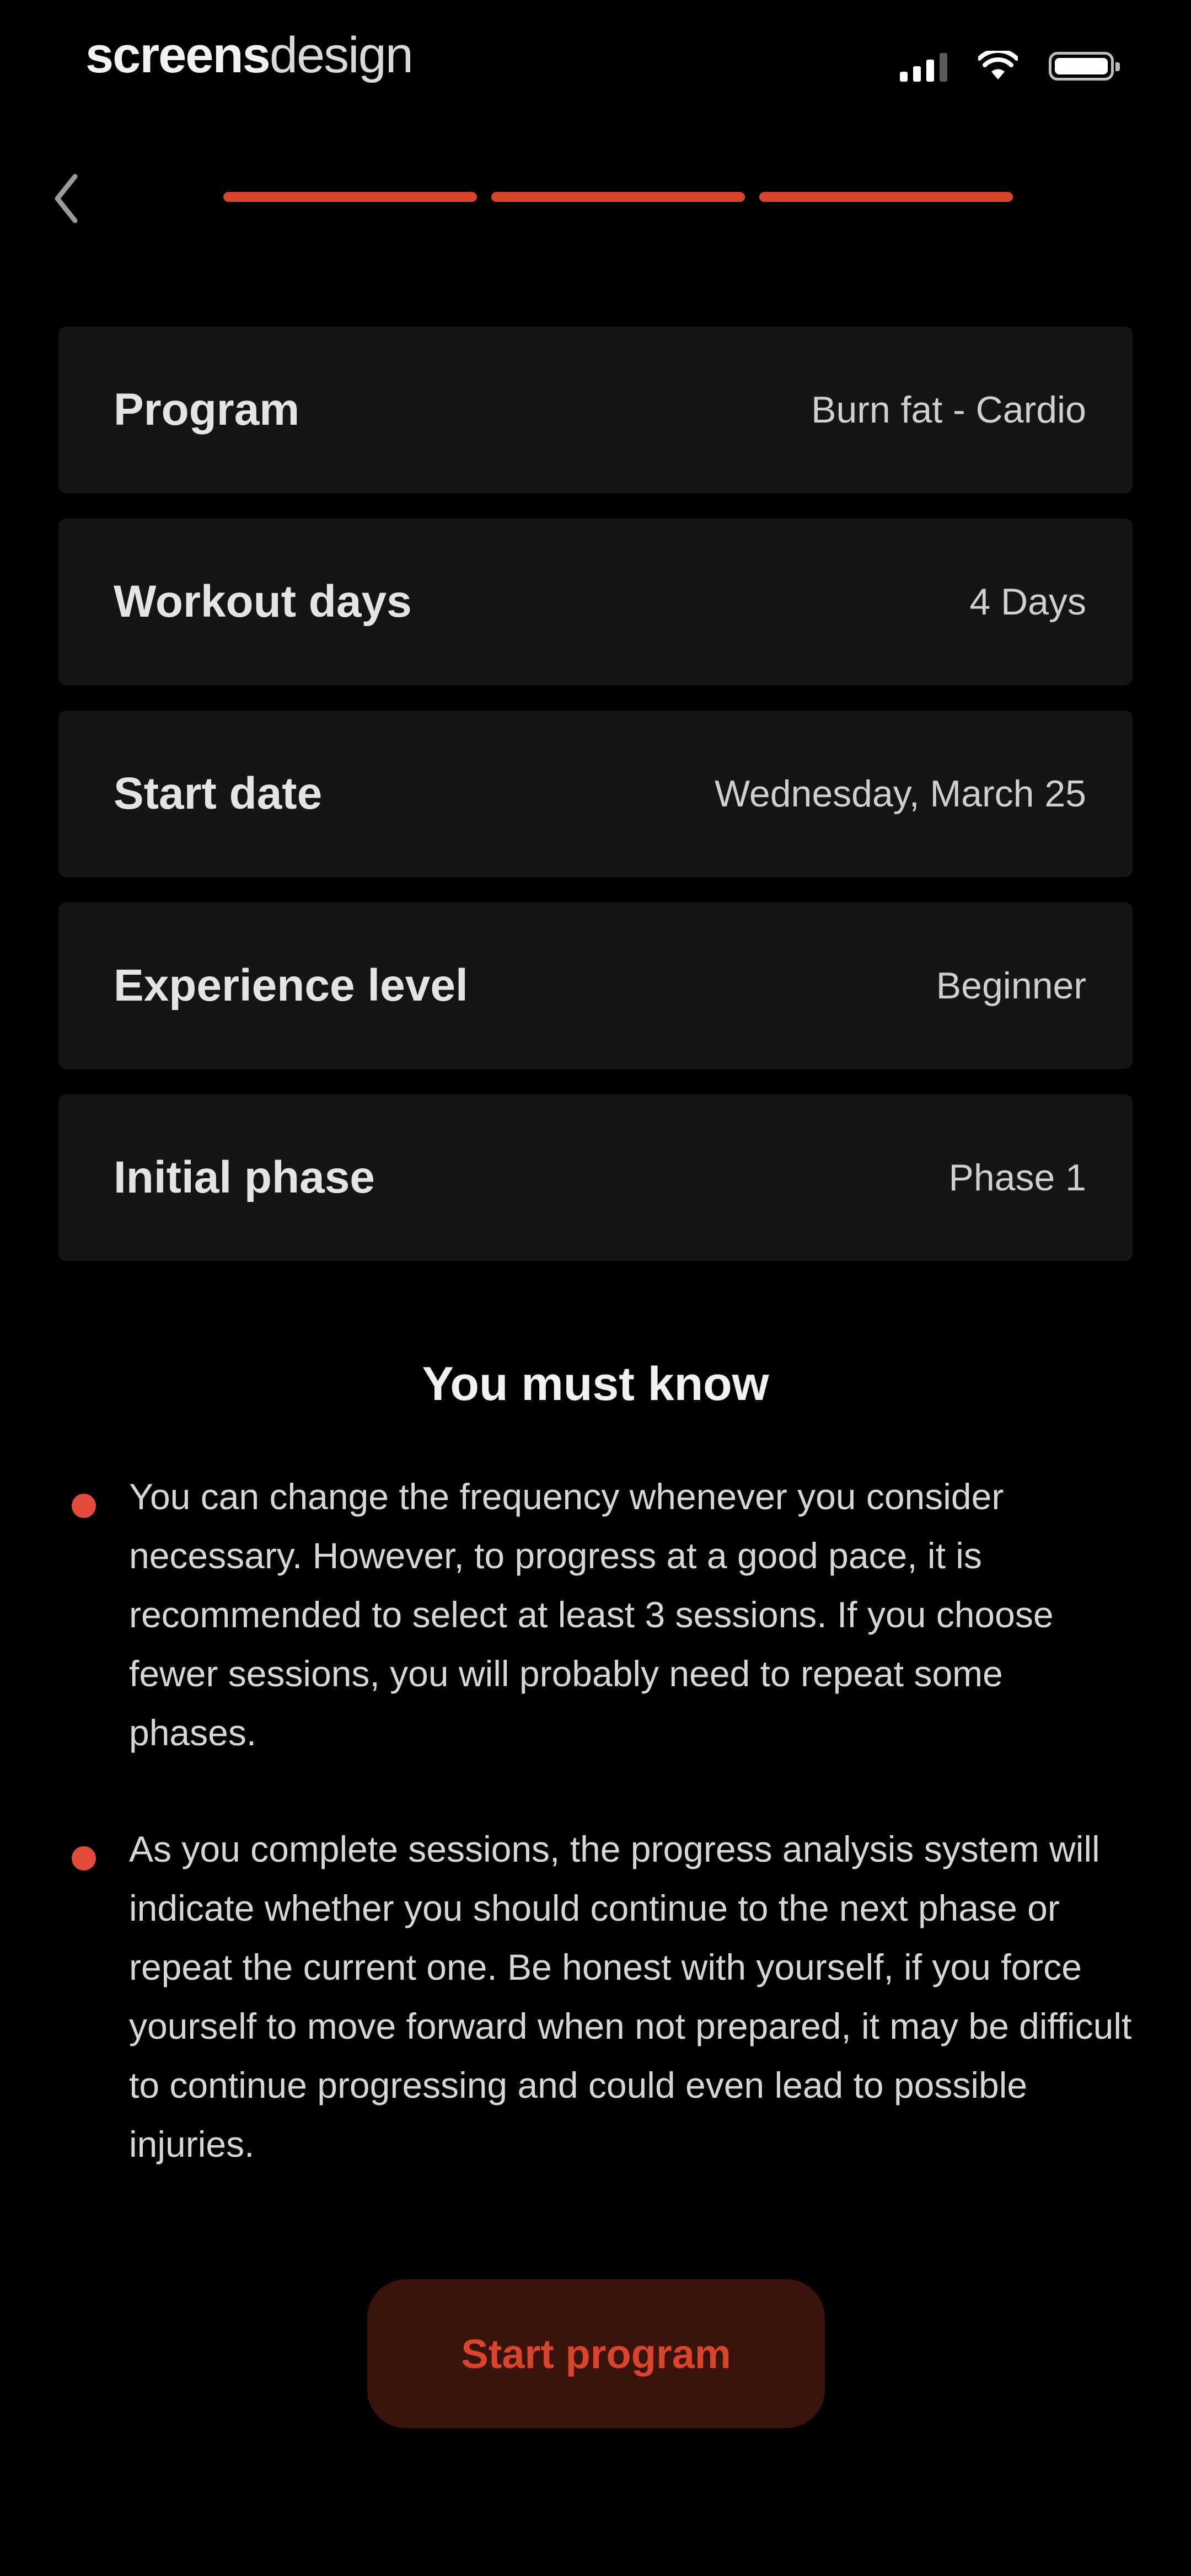 This screenshot has height=2576, width=1191. I want to click on chevron-left-icon, so click(66, 198).